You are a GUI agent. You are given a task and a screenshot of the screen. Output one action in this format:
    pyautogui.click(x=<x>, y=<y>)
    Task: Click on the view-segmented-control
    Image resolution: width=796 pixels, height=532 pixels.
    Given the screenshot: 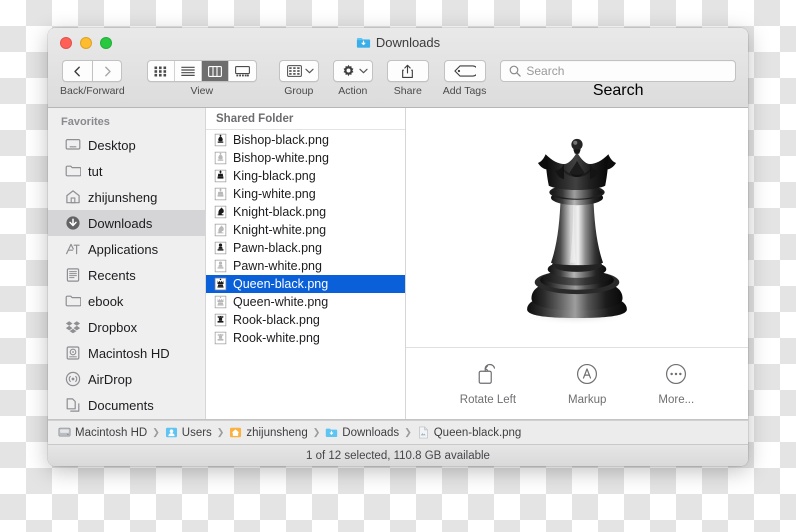 What is the action you would take?
    pyautogui.click(x=201, y=71)
    